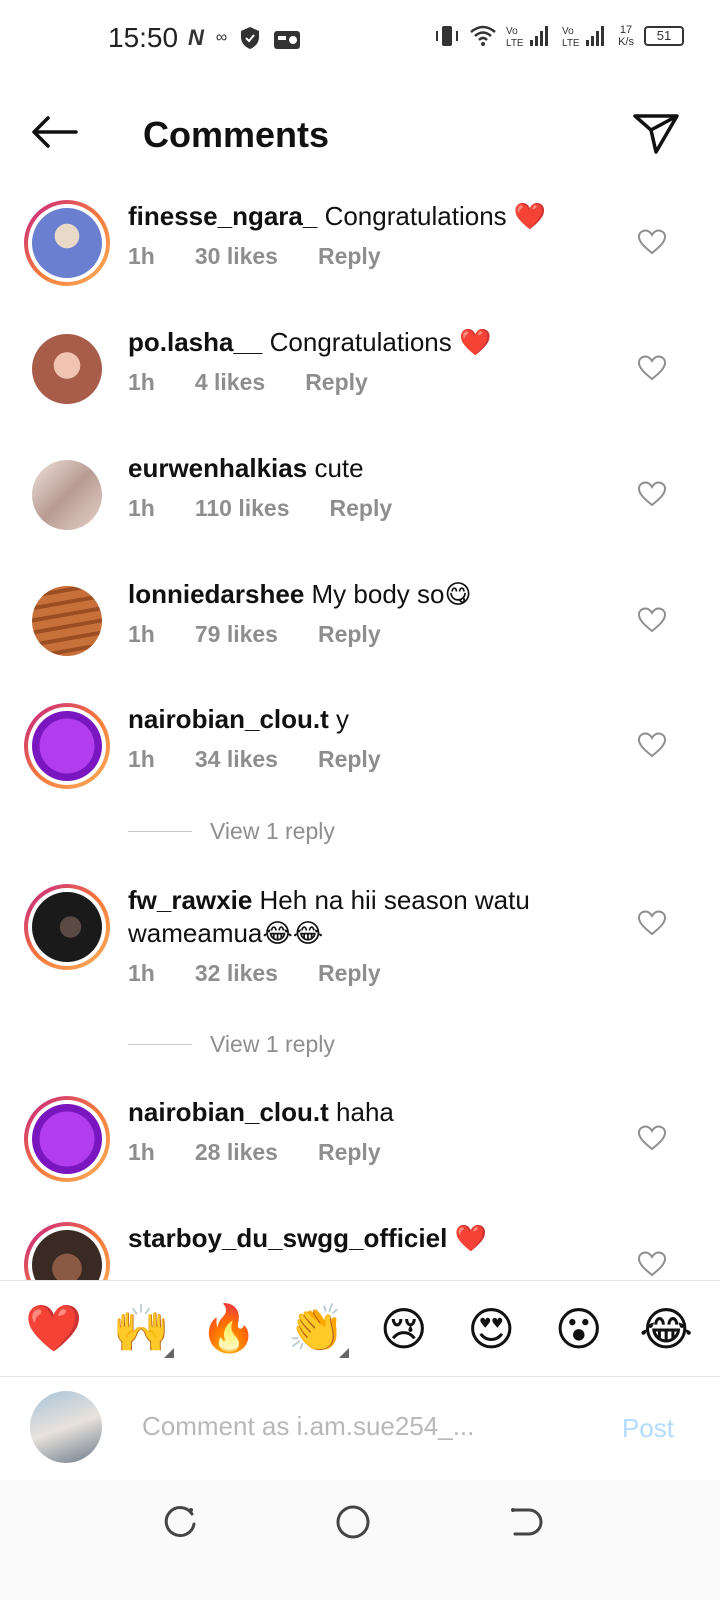  Describe the element at coordinates (568, 31) in the screenshot. I see `svg-text: Vo` at that location.